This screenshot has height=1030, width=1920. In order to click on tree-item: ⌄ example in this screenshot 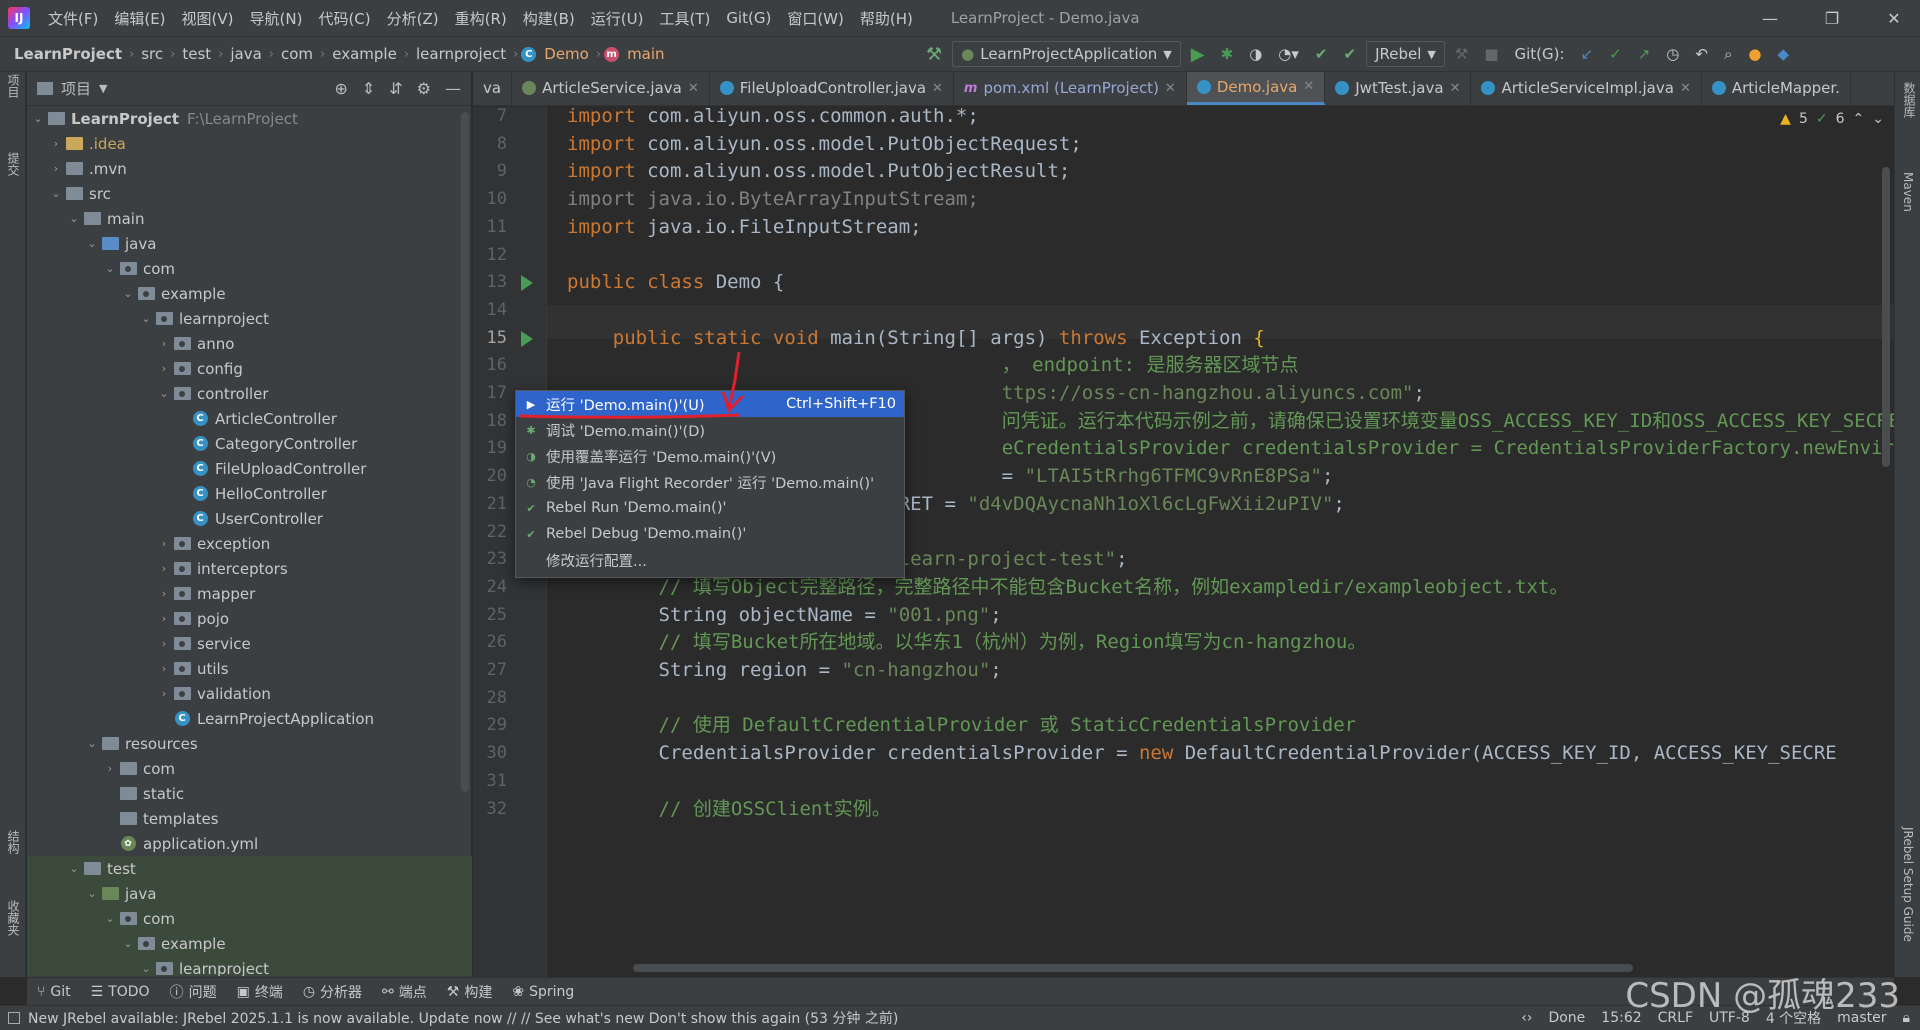, I will do `click(249, 943)`.